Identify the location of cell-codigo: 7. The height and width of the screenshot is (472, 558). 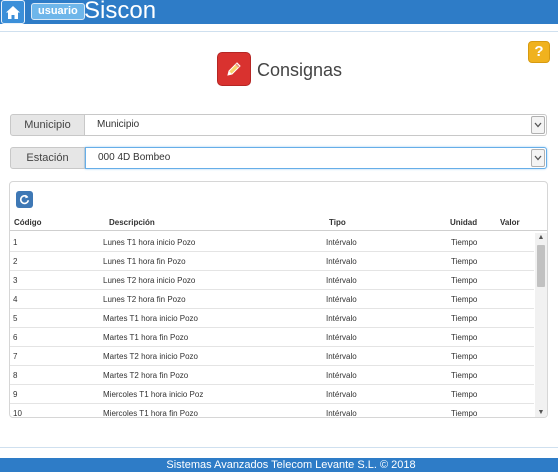
(15, 356).